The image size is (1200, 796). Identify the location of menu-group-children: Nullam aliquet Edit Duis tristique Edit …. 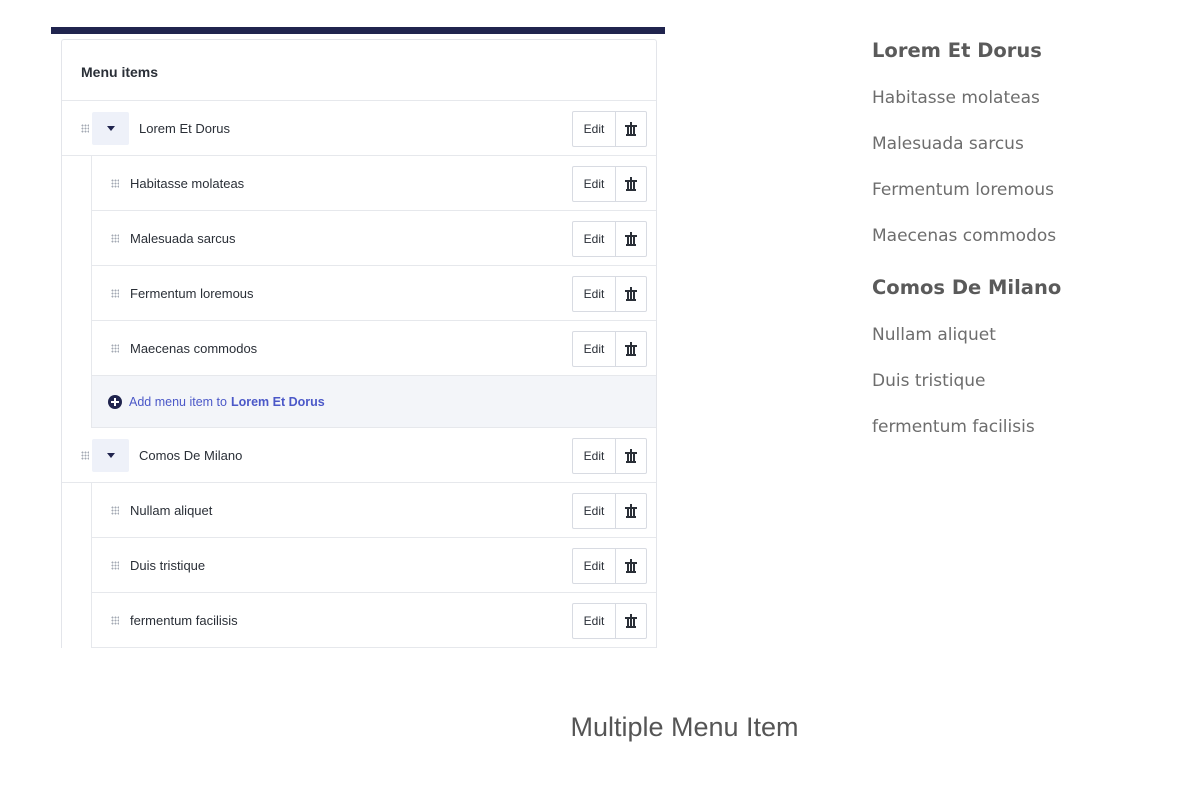
(373, 565).